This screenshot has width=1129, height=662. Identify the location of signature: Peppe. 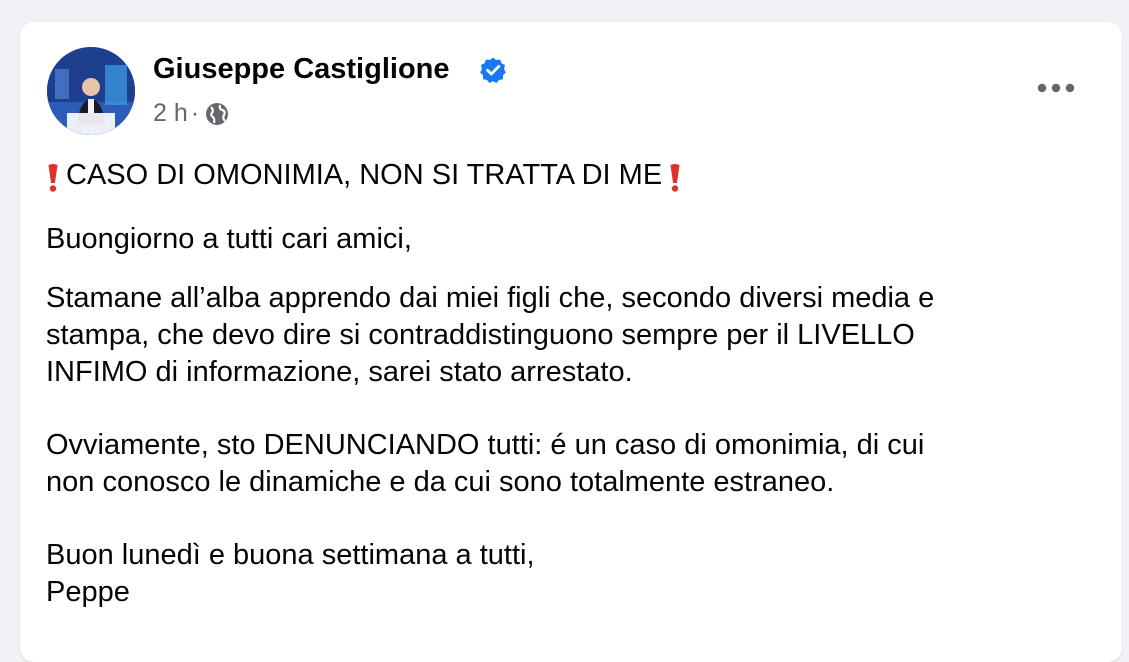
(88, 592).